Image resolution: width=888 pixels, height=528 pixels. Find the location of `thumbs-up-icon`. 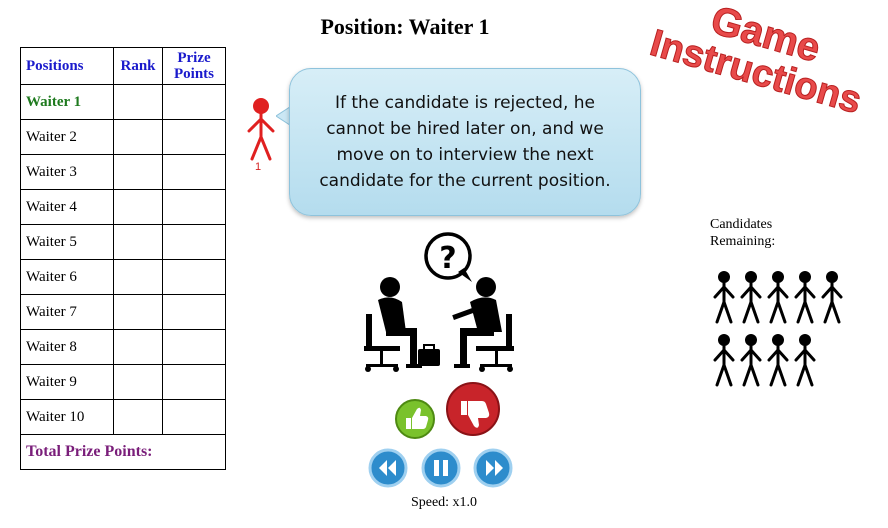

thumbs-up-icon is located at coordinates (415, 419).